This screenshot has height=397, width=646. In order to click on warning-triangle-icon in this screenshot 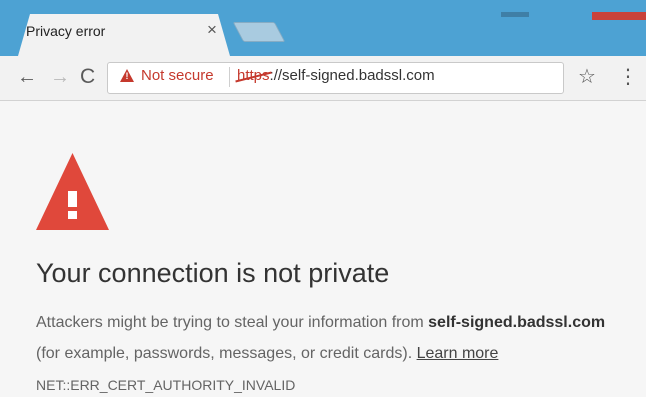, I will do `click(72, 191)`.